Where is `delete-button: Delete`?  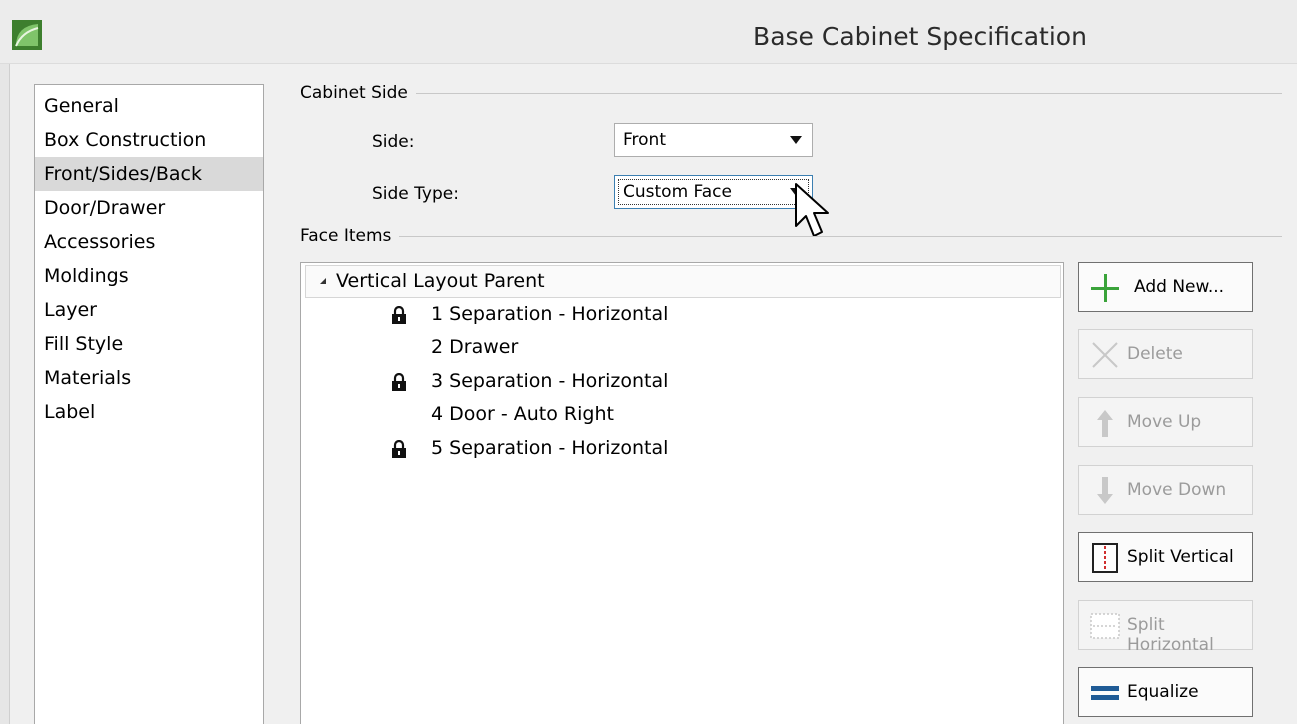 delete-button: Delete is located at coordinates (1165, 354).